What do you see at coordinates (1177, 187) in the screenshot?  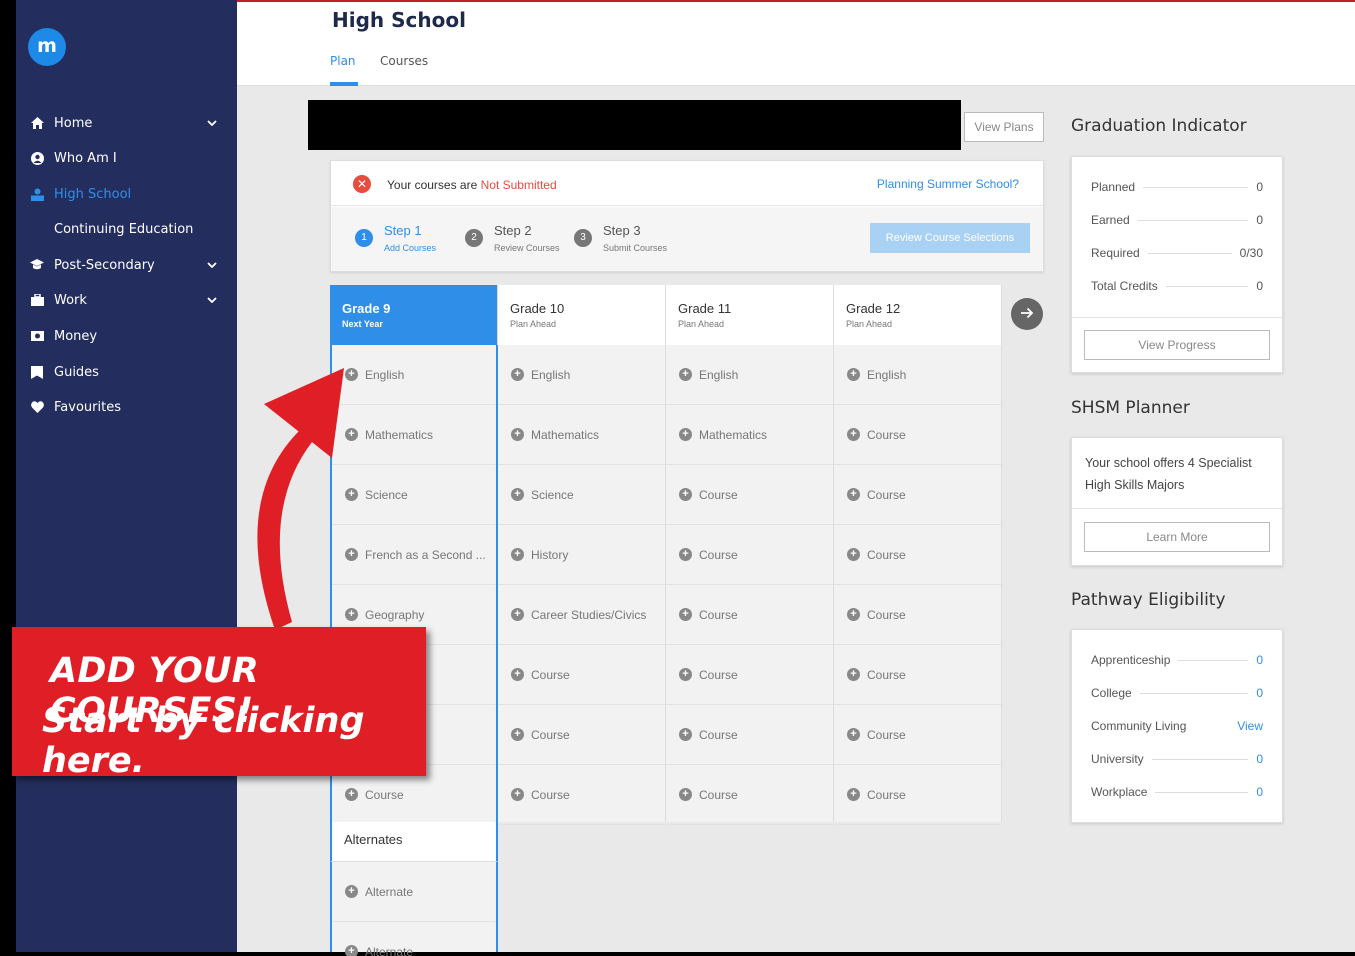 I see `planned-row: Planned 0` at bounding box center [1177, 187].